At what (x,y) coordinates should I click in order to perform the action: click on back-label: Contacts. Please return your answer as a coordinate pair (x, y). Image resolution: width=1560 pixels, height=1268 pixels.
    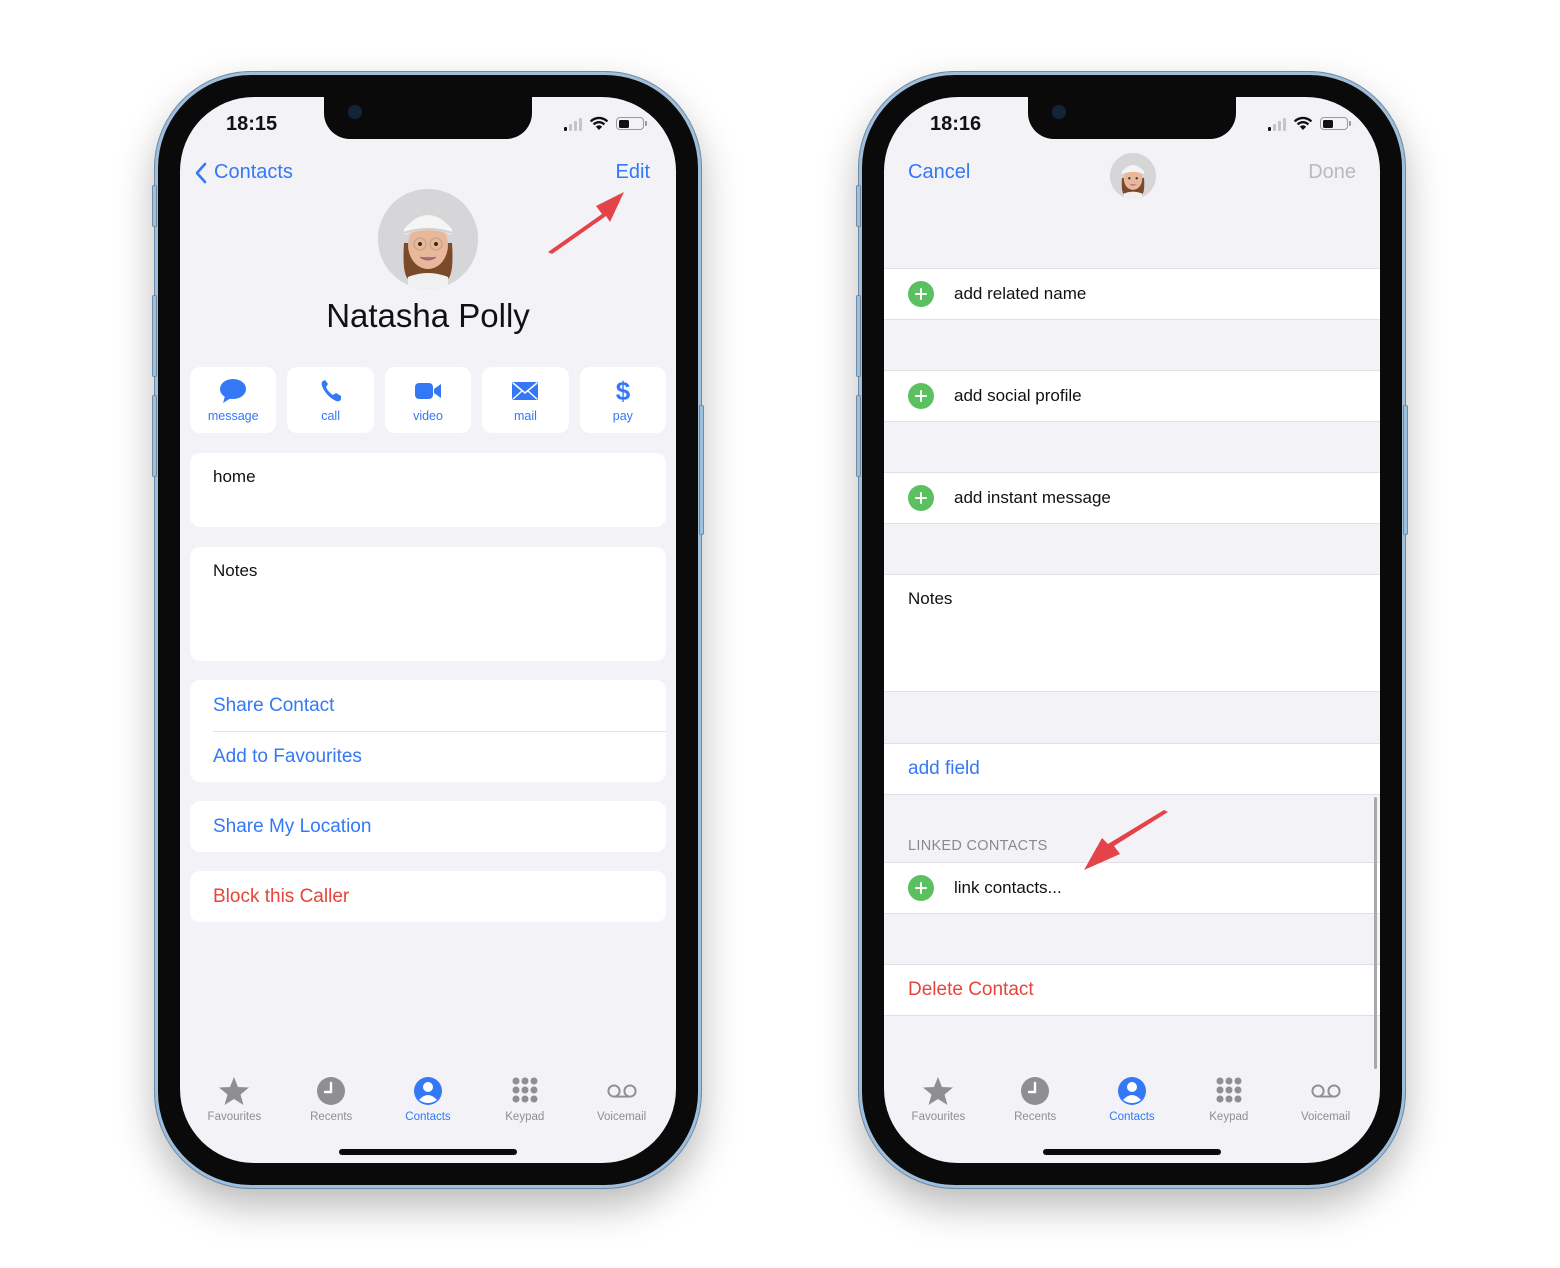
    Looking at the image, I should click on (253, 172).